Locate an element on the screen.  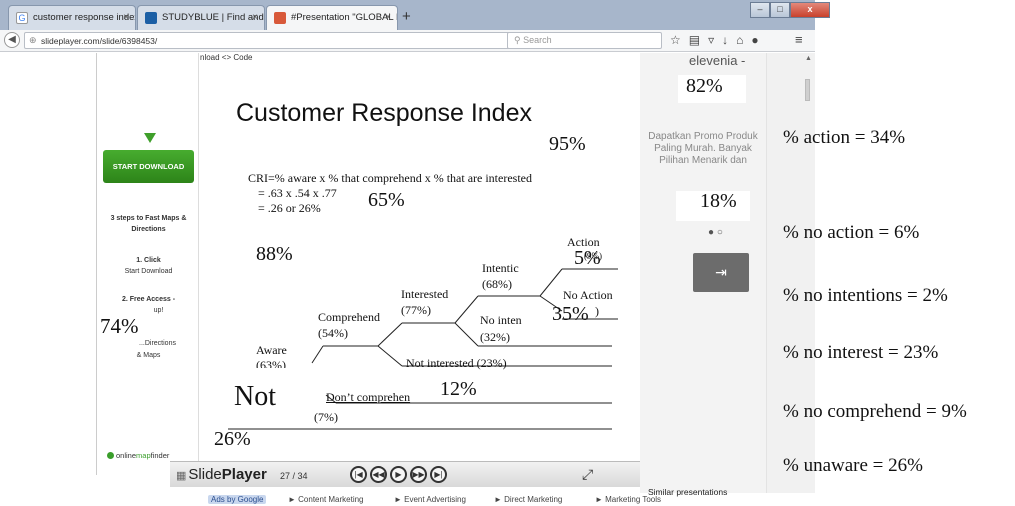
play-icon: ▶ is located at coordinates (398, 474).